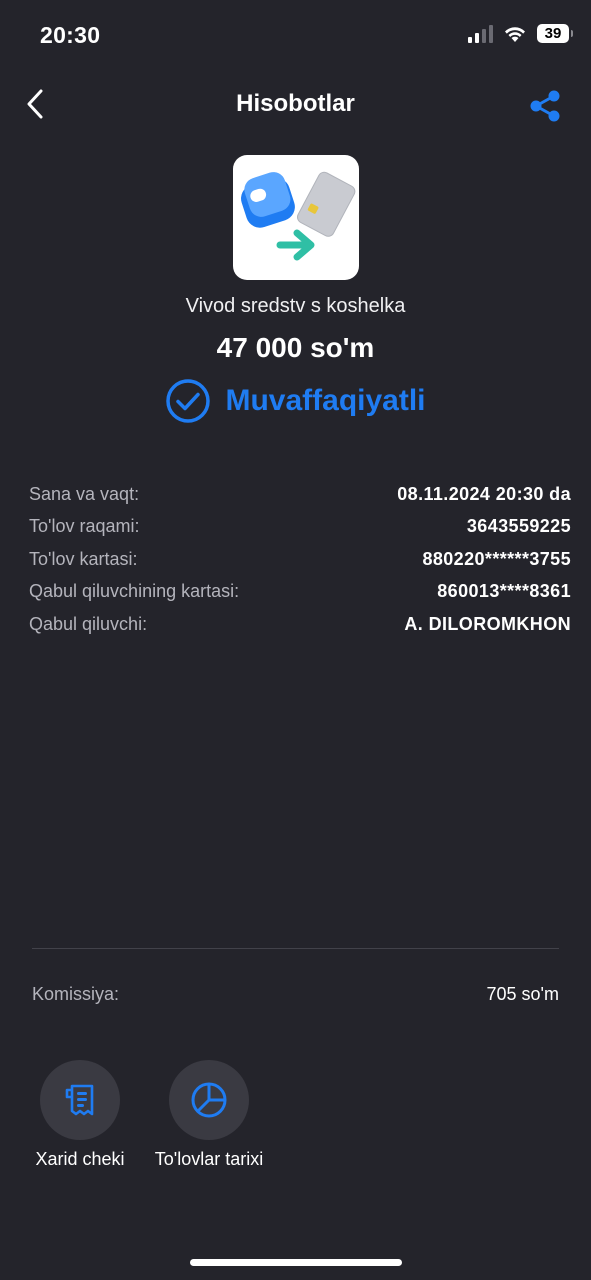 This screenshot has height=1280, width=591. I want to click on receipt-button-circle, so click(80, 1100).